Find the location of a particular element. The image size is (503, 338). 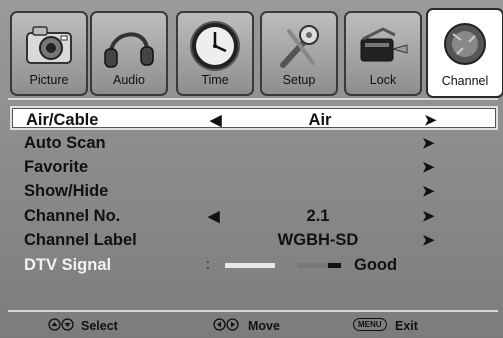

signal-colon: : is located at coordinates (208, 264).